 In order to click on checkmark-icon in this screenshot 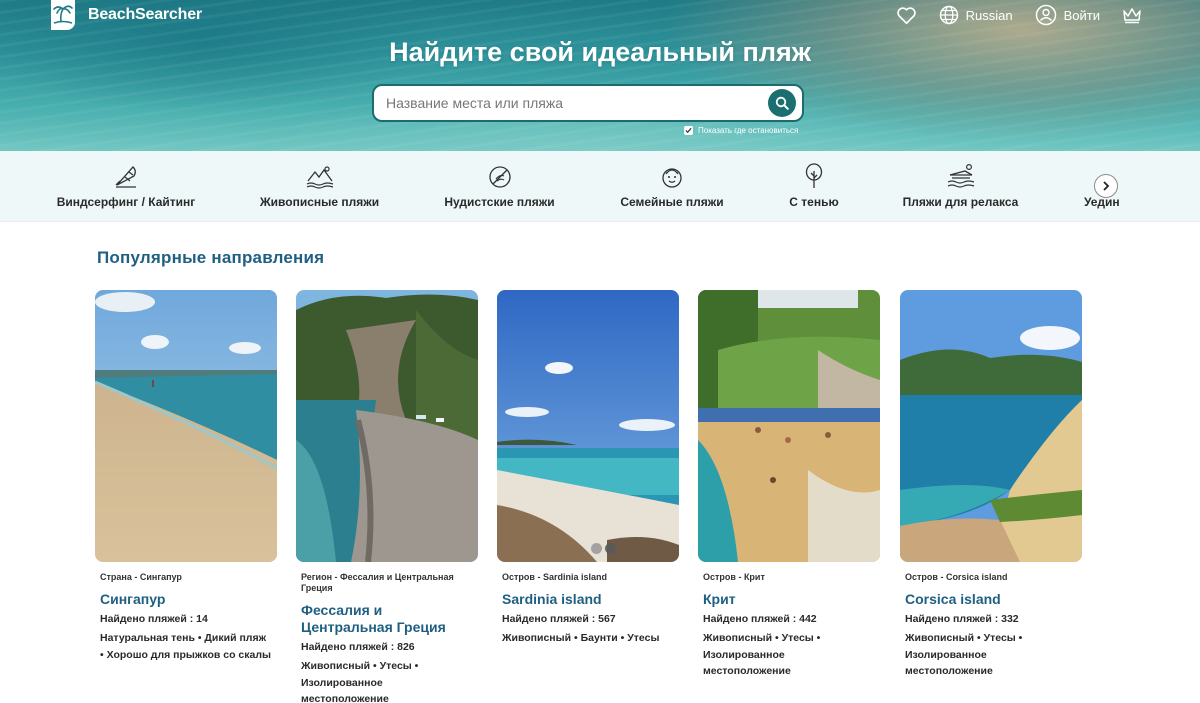, I will do `click(688, 130)`.